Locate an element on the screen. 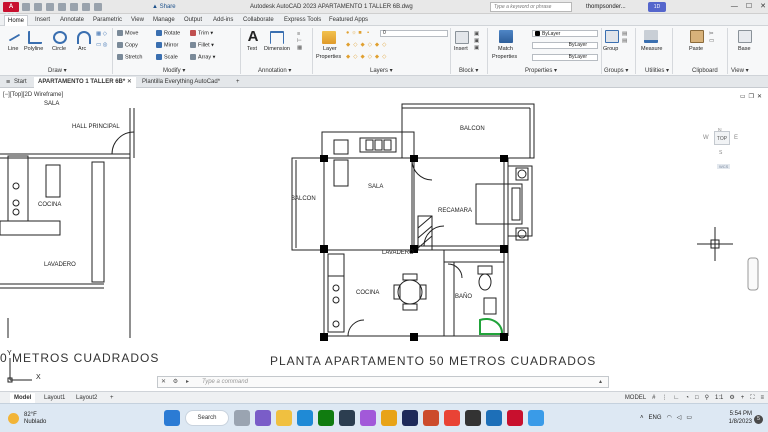 The height and width of the screenshot is (432, 768). weather-widget: 82°F Nublado is located at coordinates (35, 419).